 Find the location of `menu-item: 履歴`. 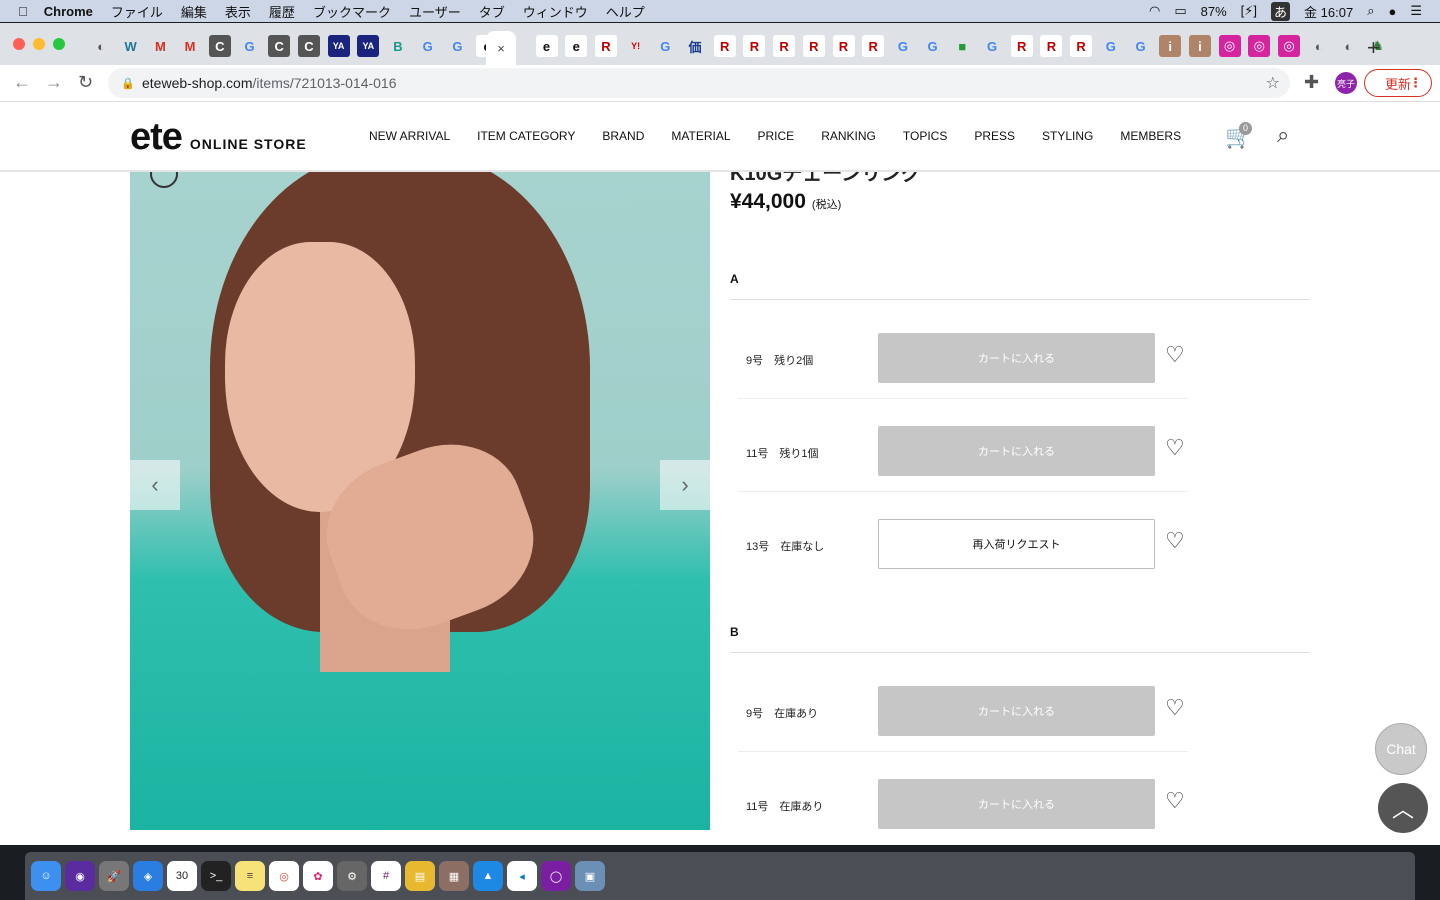

menu-item: 履歴 is located at coordinates (282, 11).